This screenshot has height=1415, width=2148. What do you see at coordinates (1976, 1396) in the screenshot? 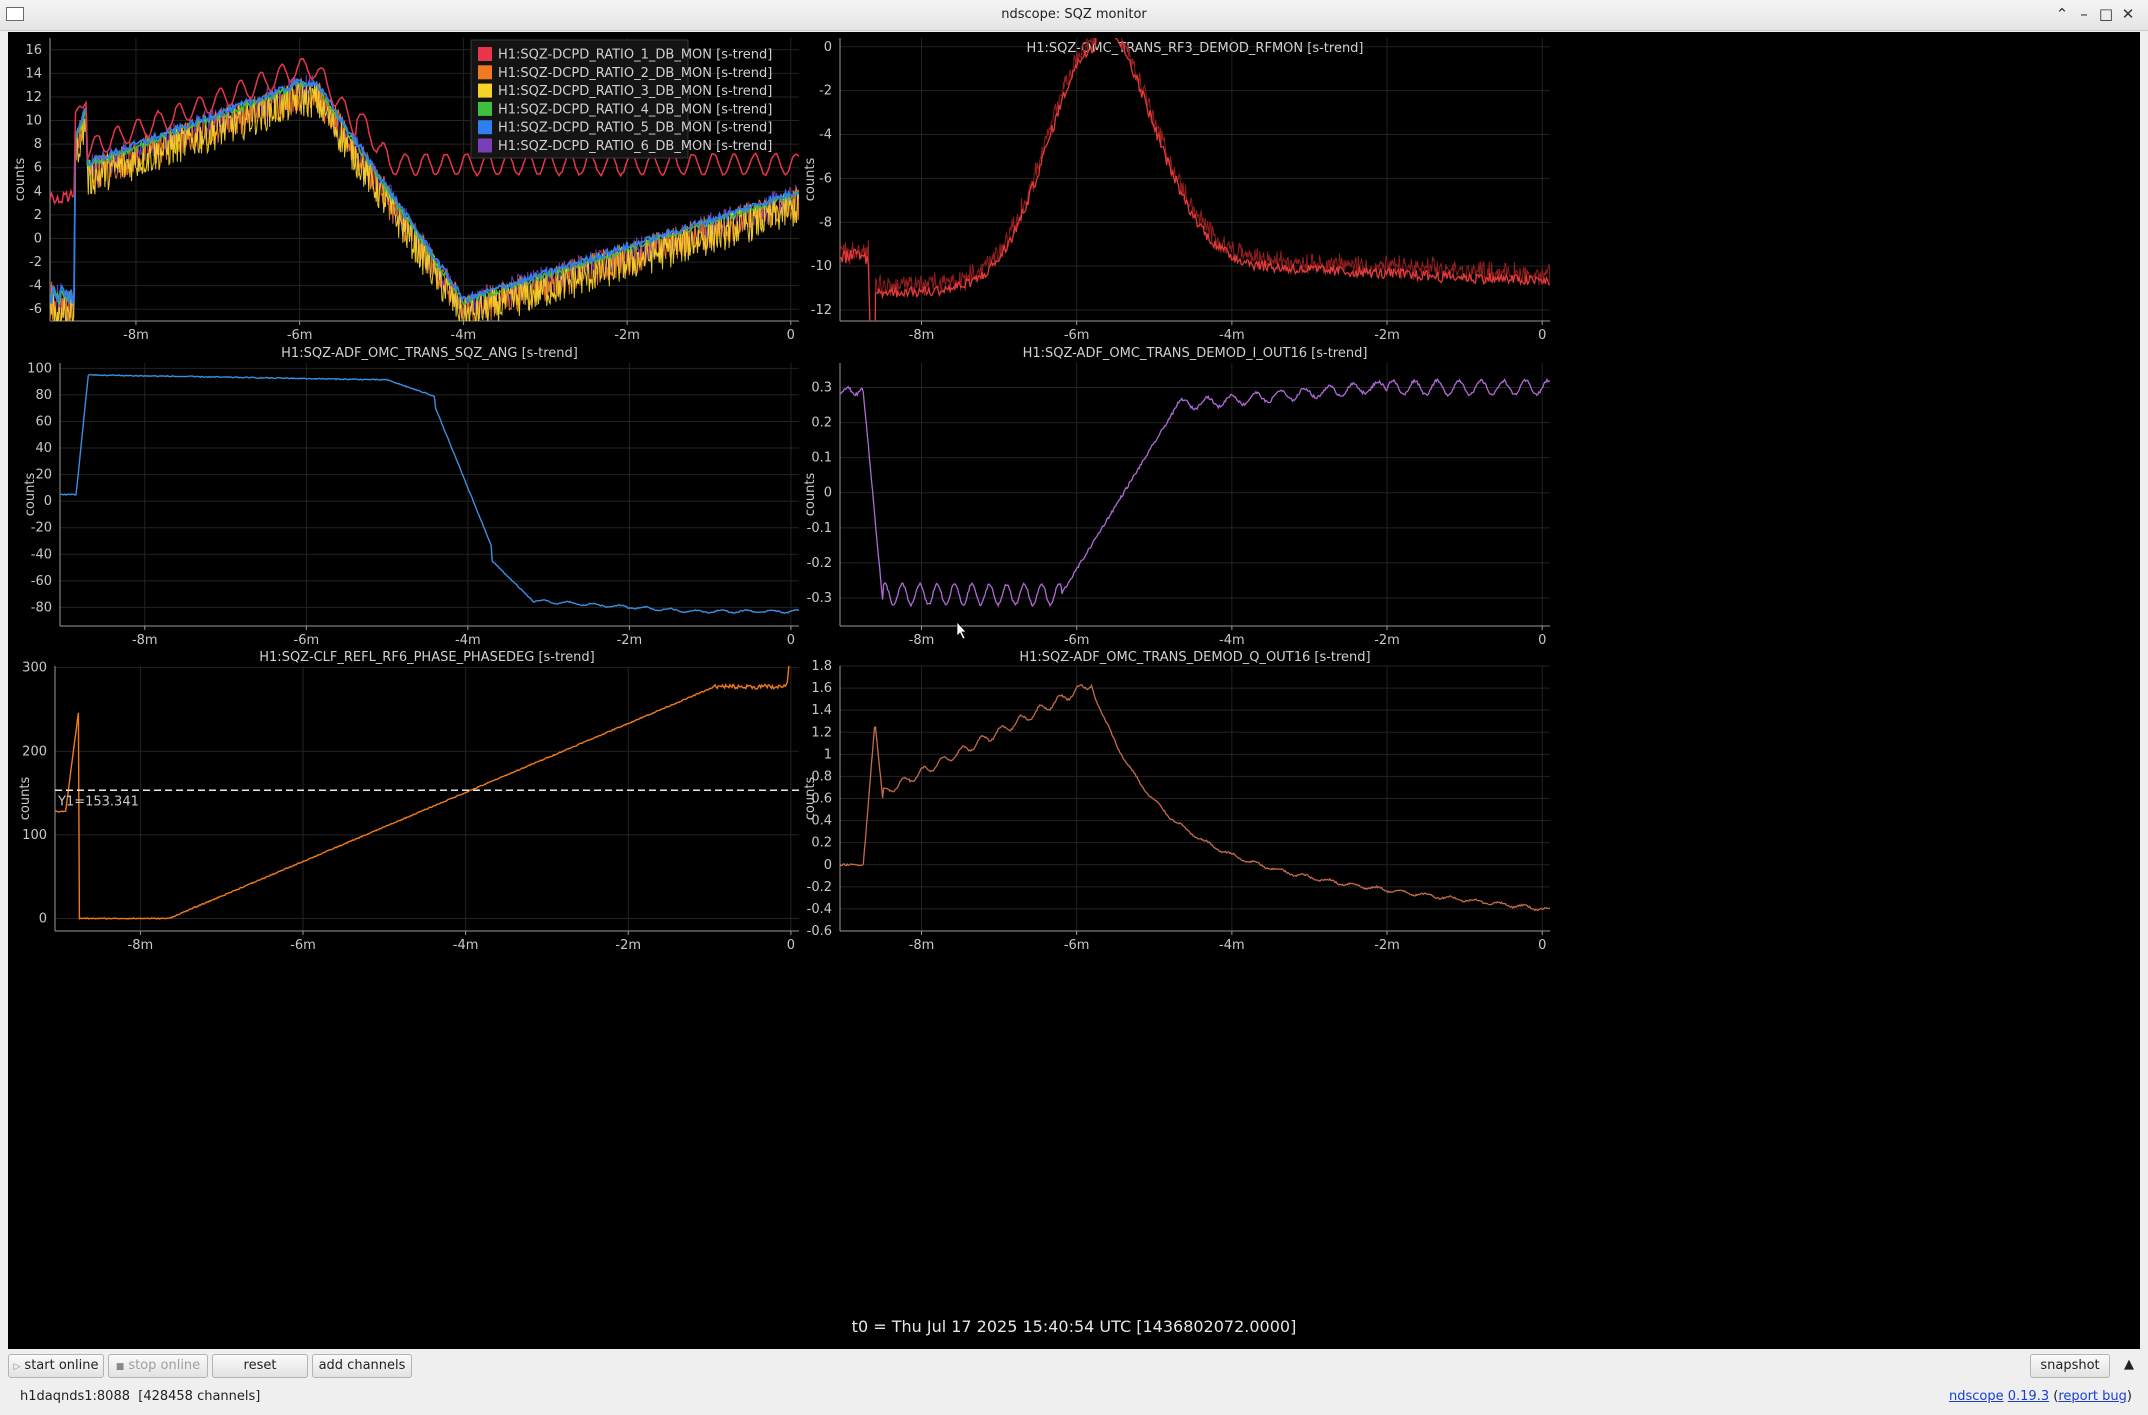
I see `ndscope-link: ndscope` at bounding box center [1976, 1396].